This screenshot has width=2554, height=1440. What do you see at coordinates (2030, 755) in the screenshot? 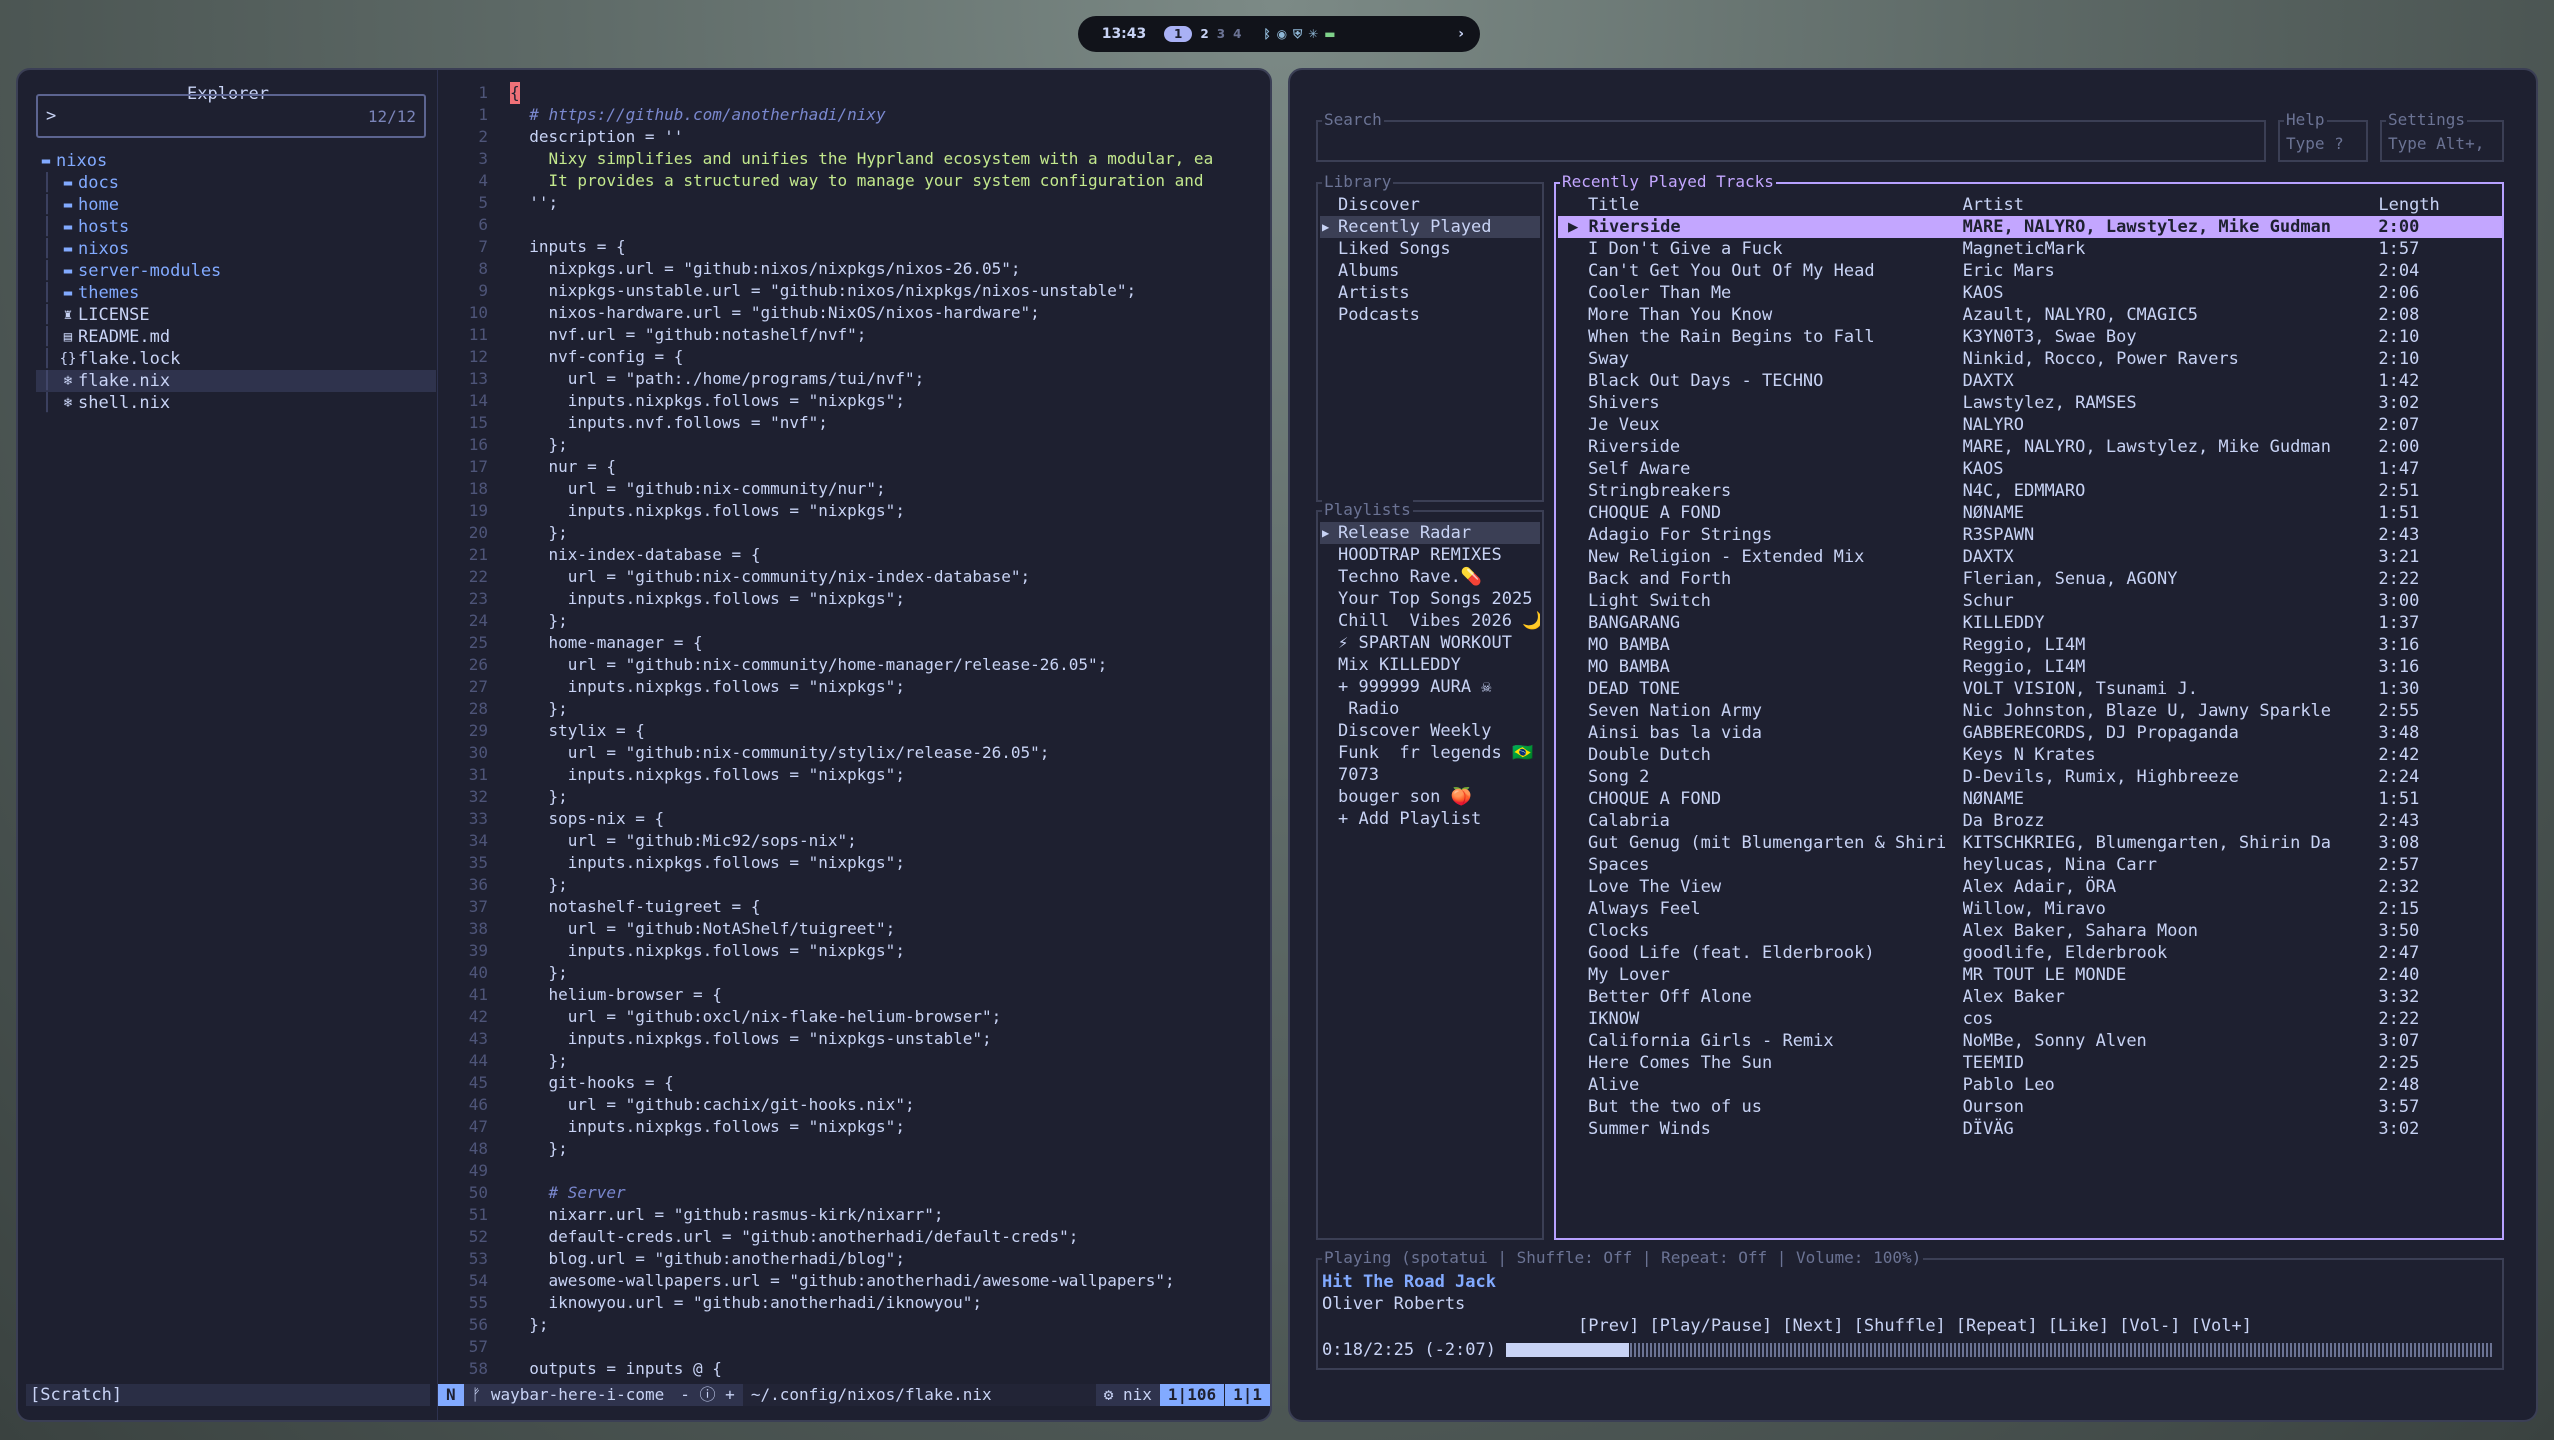
I see `track-row: Double Dutch Keys N Krates 2:42` at bounding box center [2030, 755].